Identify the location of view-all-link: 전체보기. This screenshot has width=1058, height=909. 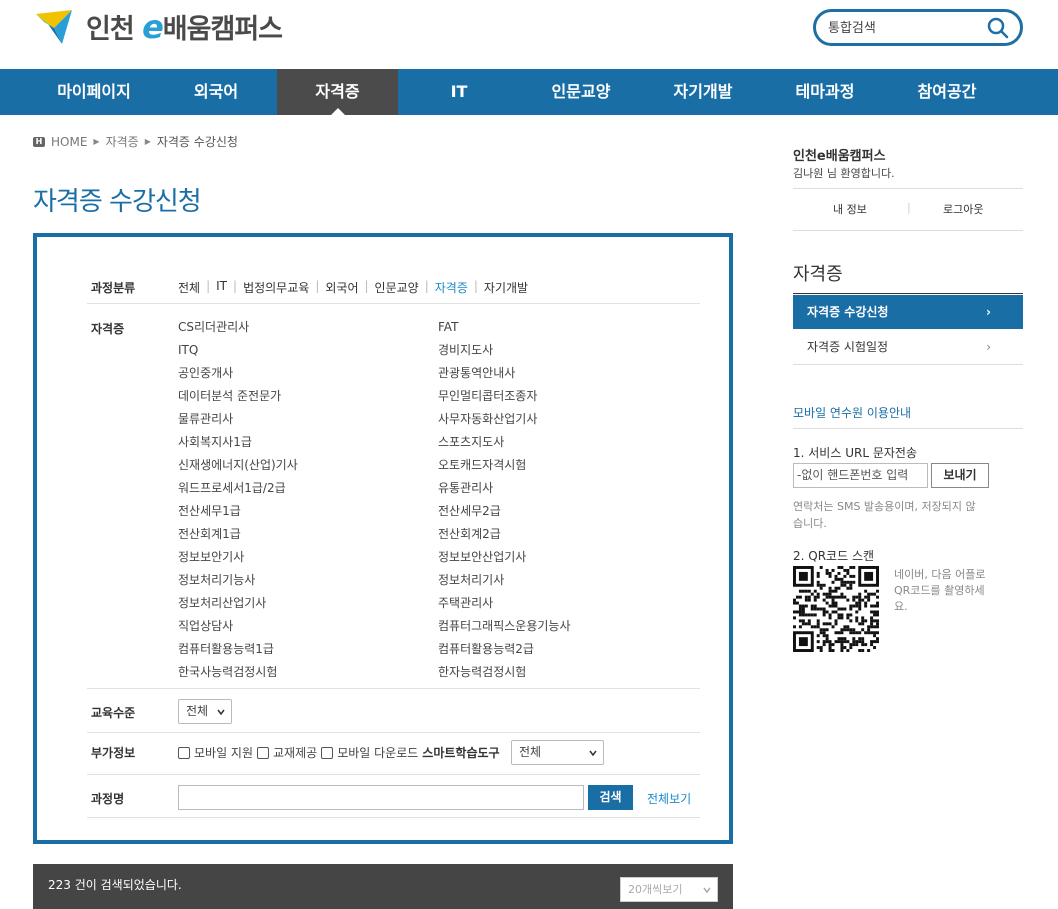
(669, 798).